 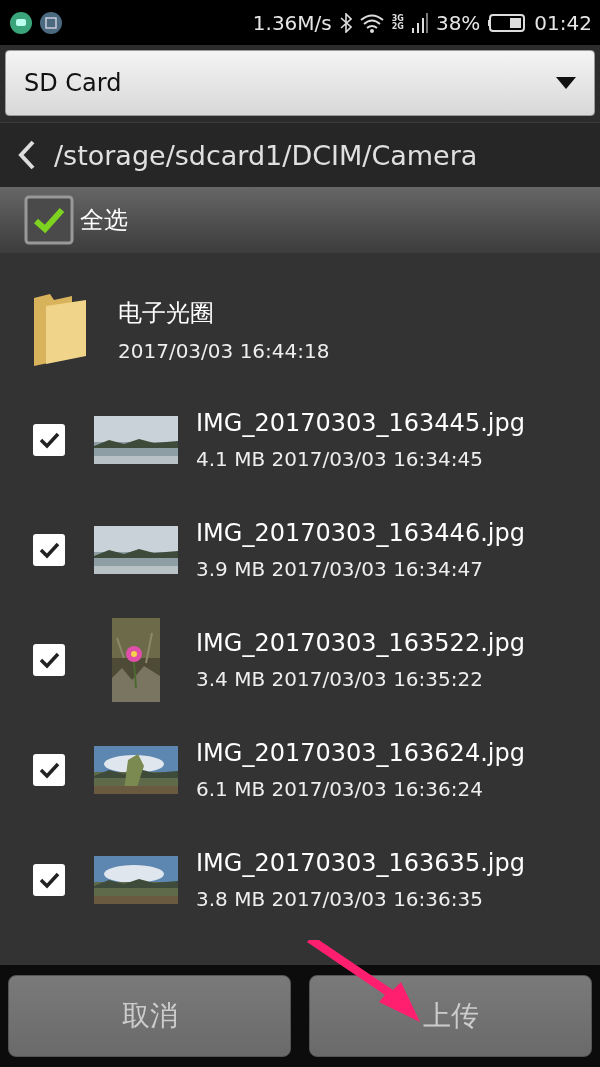 What do you see at coordinates (340, 459) in the screenshot?
I see `file-details: 4.1 MB 2017/03/03 16:34:45` at bounding box center [340, 459].